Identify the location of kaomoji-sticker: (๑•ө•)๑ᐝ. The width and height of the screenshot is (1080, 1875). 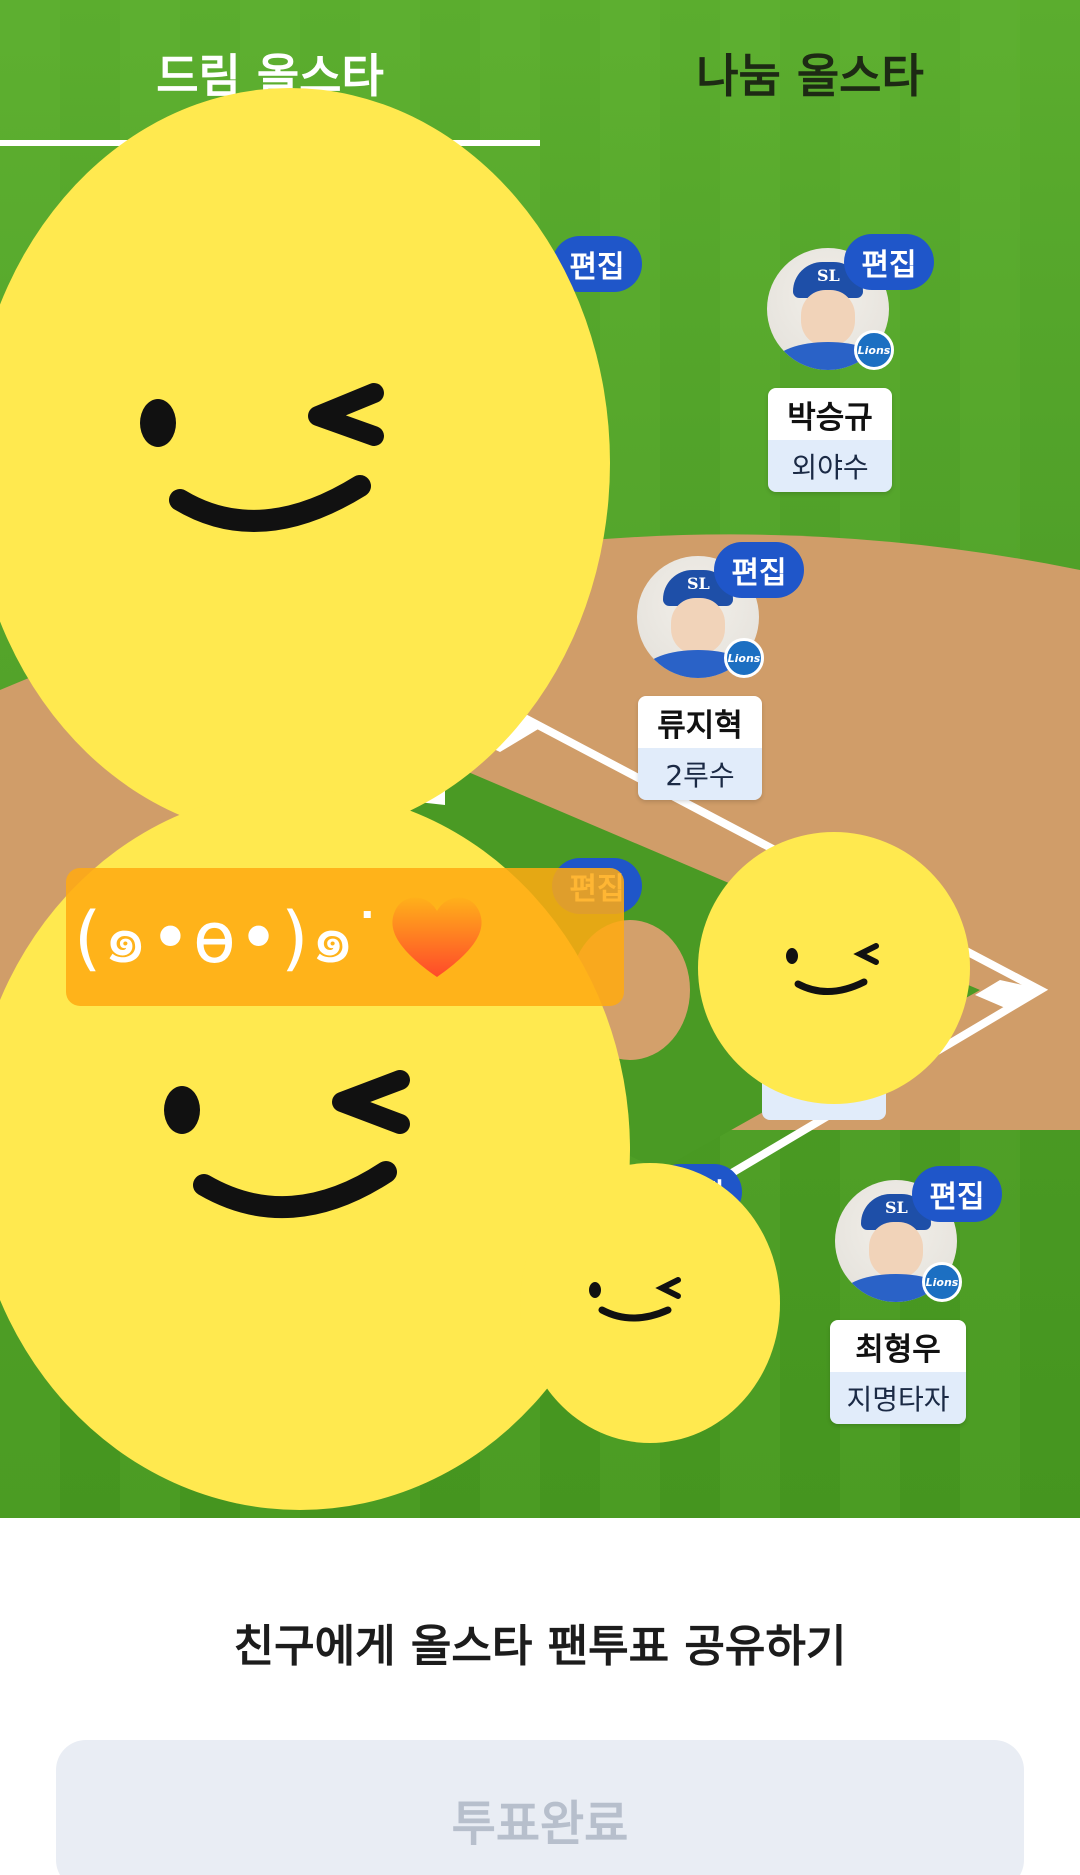
(345, 937).